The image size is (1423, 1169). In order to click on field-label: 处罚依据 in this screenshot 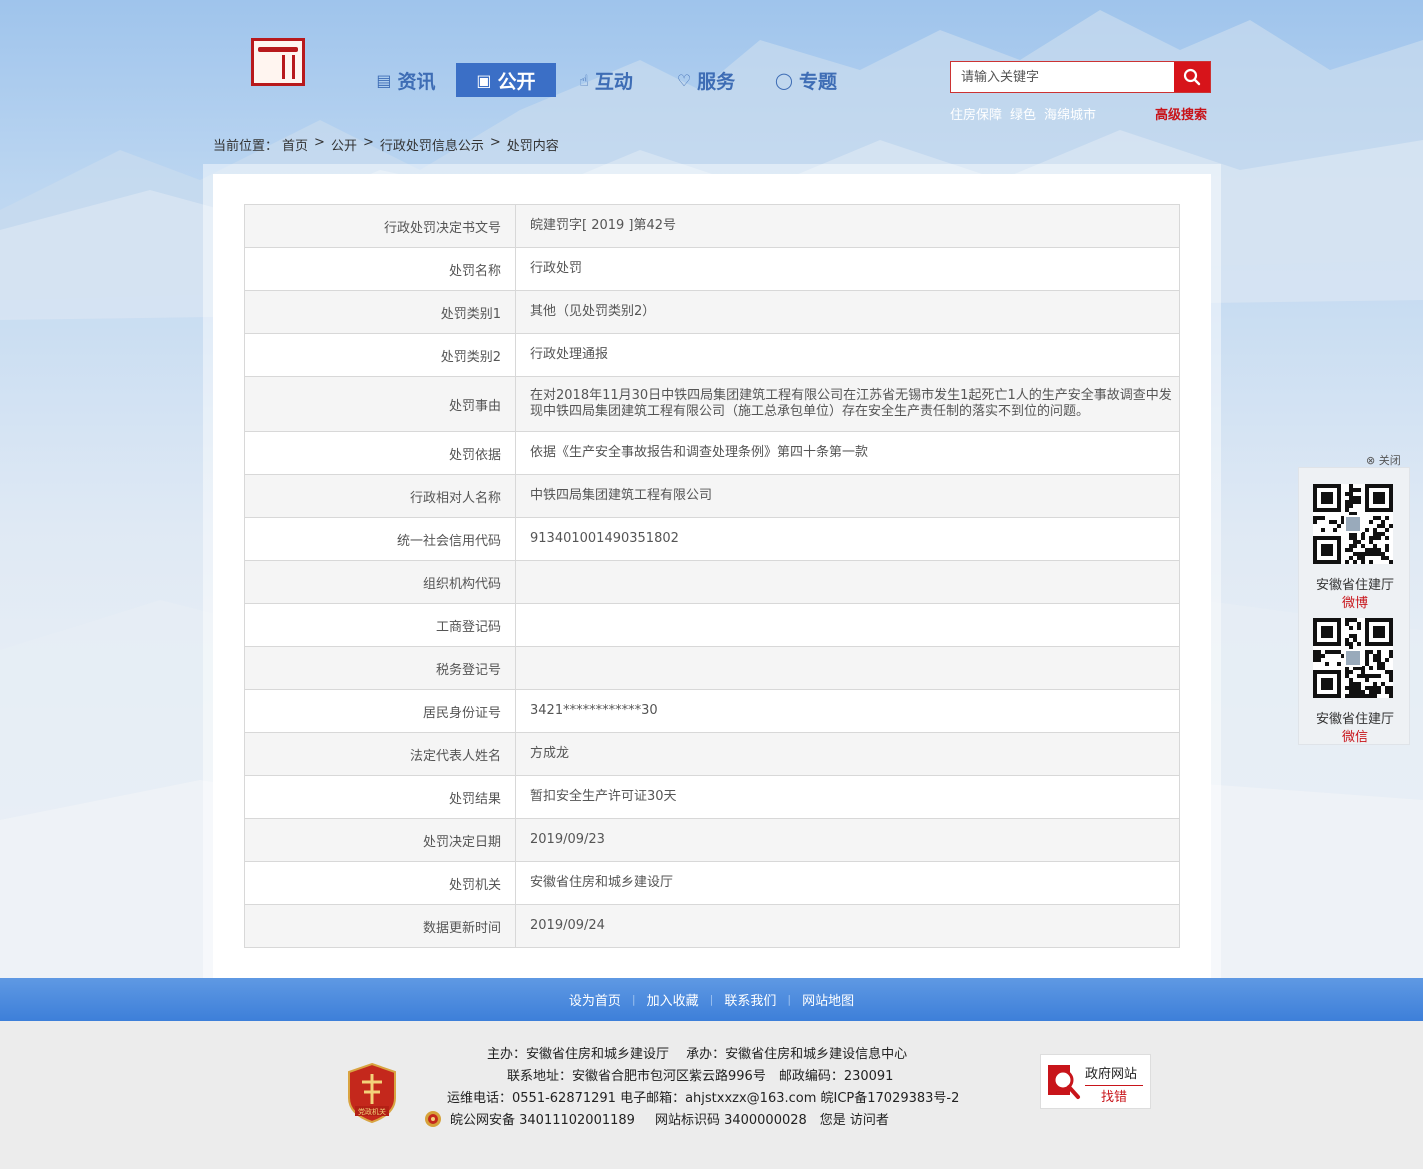, I will do `click(380, 453)`.